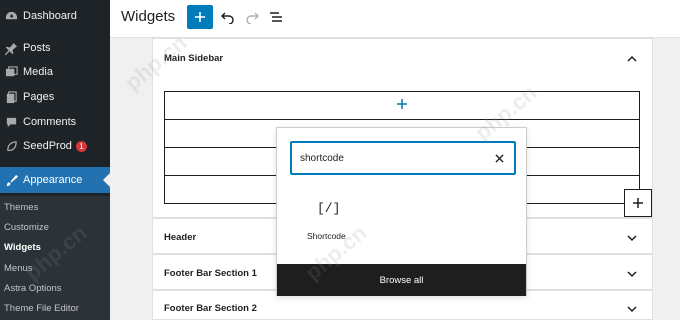 This screenshot has height=320, width=680. I want to click on sidebar-item-seedprod: SeedProd 1, so click(55, 146).